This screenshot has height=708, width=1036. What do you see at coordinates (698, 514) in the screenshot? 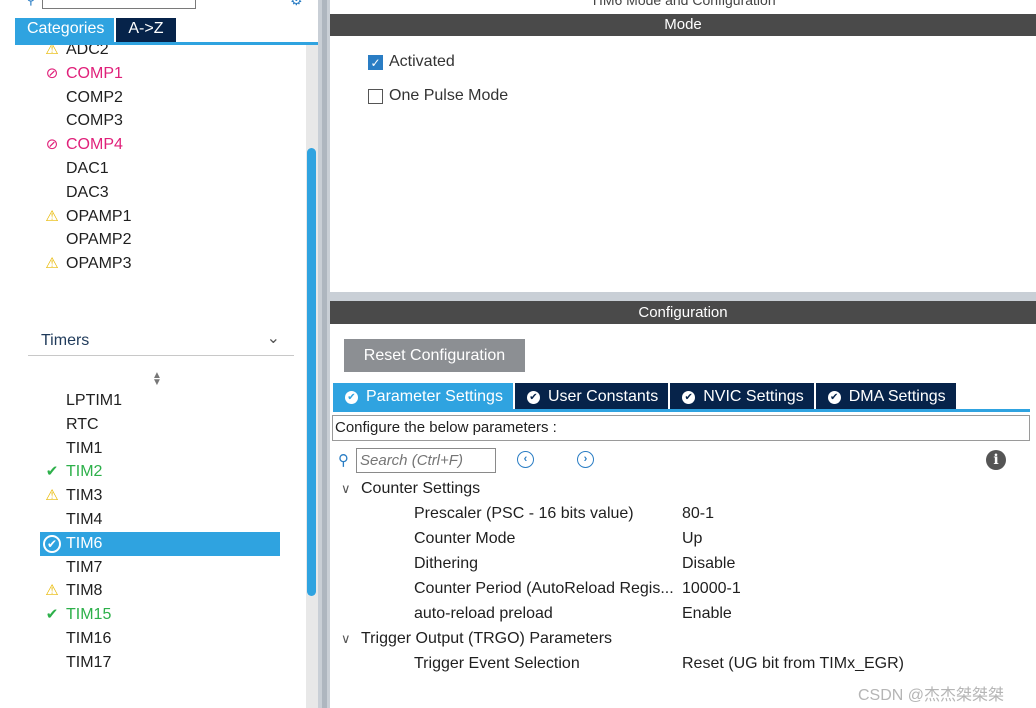
I see `parameter-value: 80-1` at bounding box center [698, 514].